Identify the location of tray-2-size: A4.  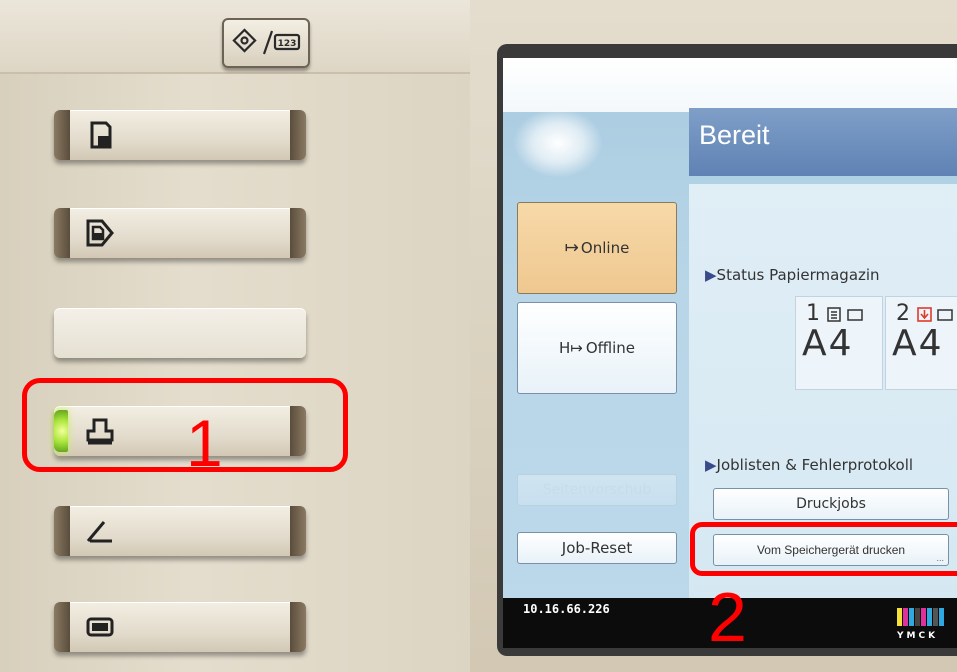
(918, 343).